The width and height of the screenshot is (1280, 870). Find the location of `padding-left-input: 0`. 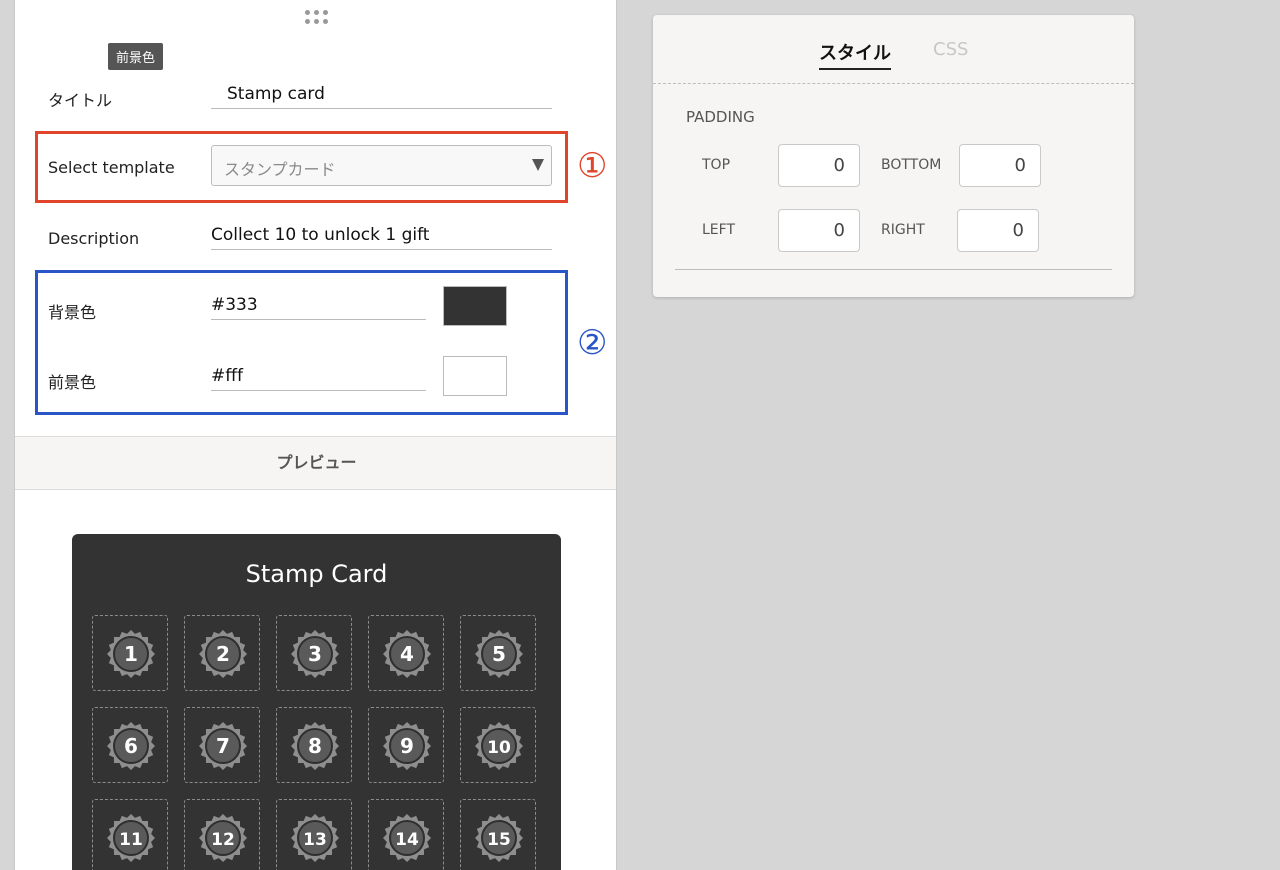

padding-left-input: 0 is located at coordinates (819, 230).